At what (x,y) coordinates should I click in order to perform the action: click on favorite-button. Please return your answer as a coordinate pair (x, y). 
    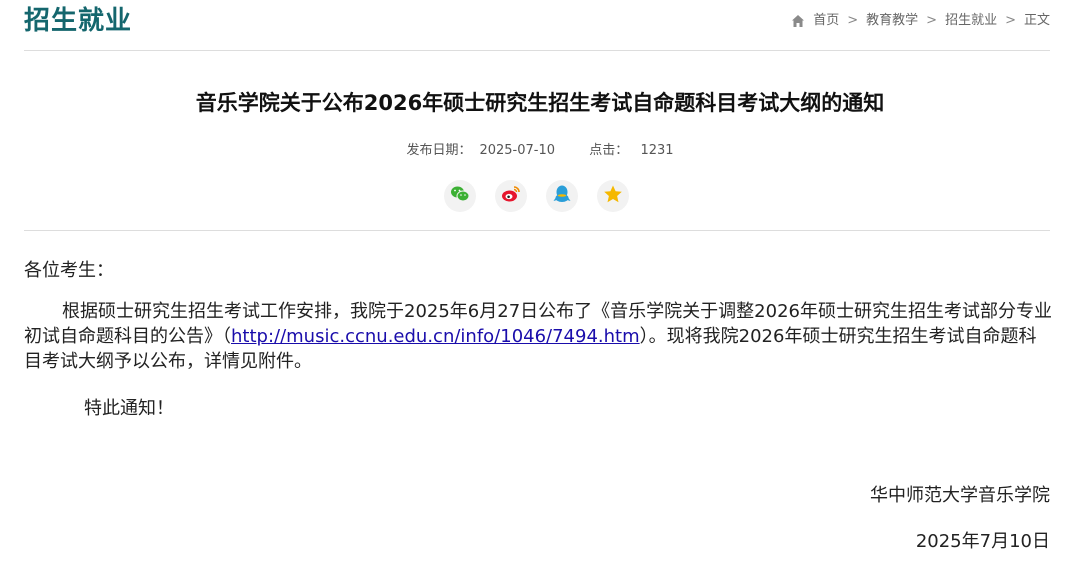
    Looking at the image, I should click on (613, 196).